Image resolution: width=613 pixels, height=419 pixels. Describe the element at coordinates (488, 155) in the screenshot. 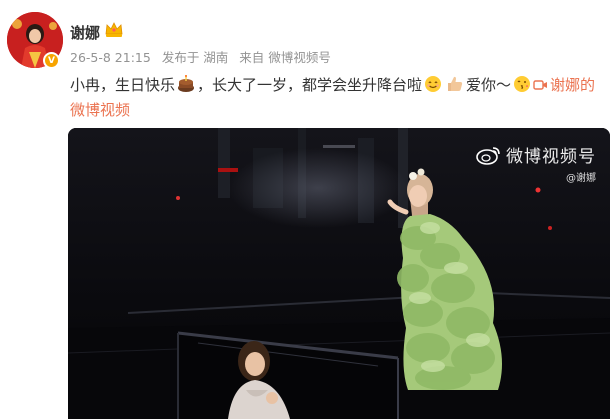

I see `weibo-logo-icon` at that location.